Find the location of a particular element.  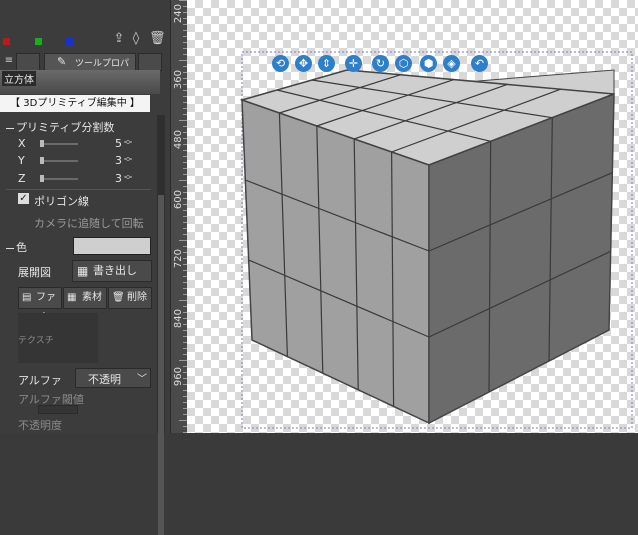

polygon-lines-label: ポリゴン線 is located at coordinates (61, 201).